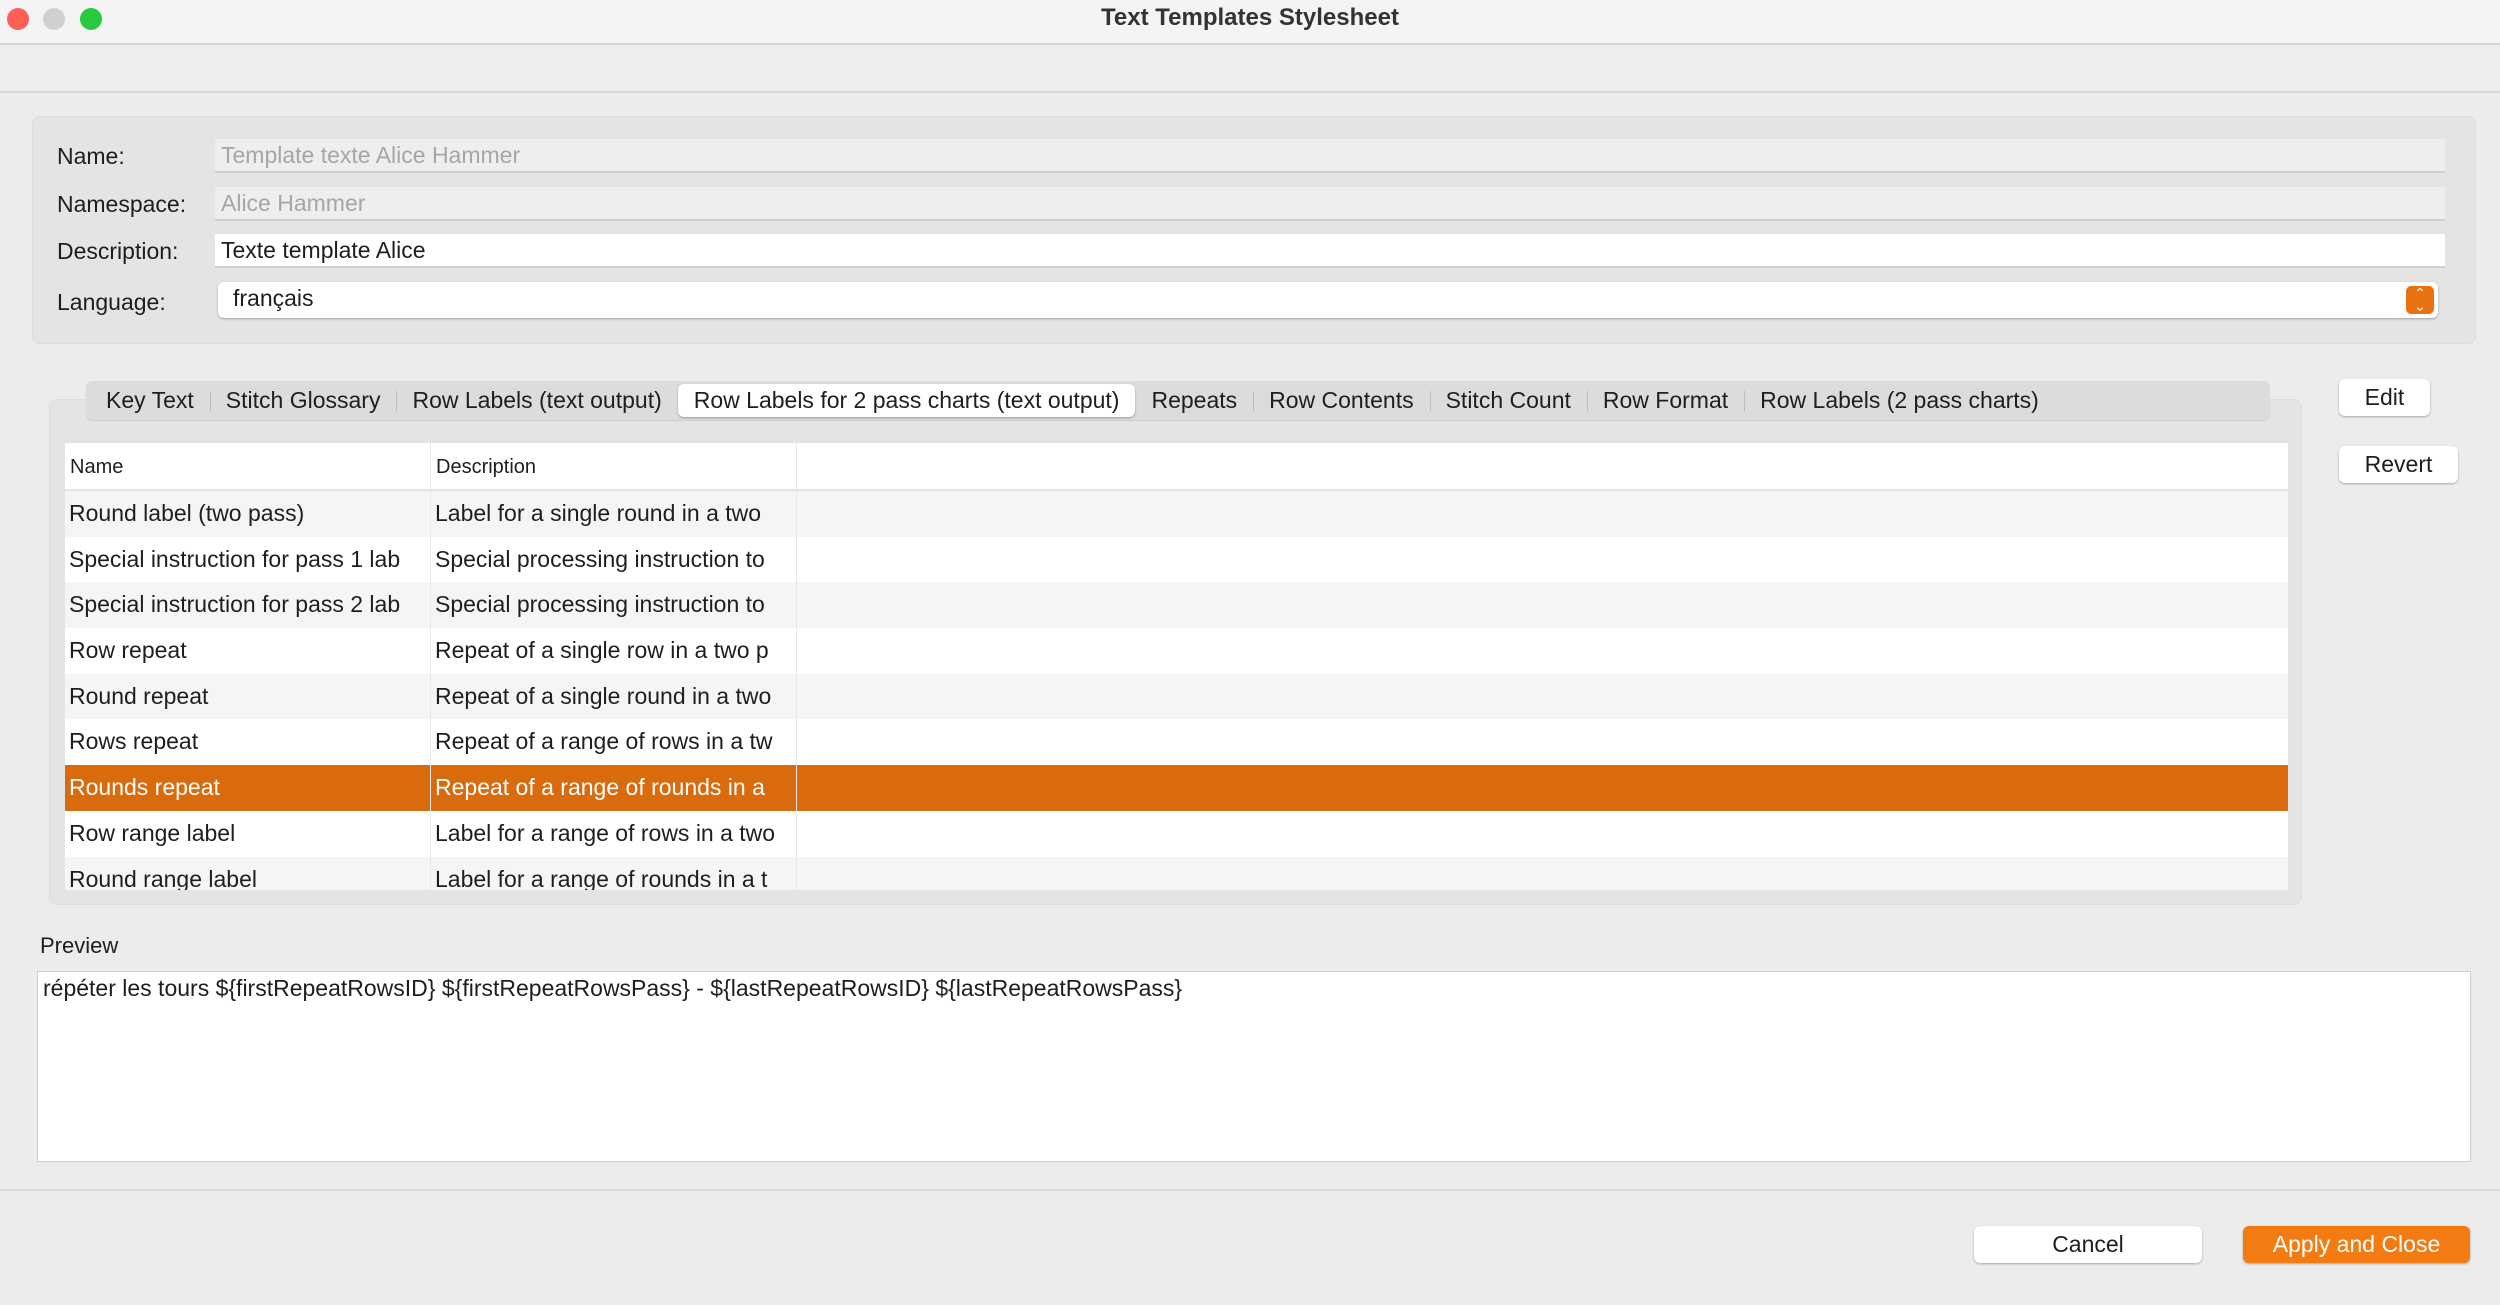 Image resolution: width=2500 pixels, height=1305 pixels. Describe the element at coordinates (2420, 300) in the screenshot. I see `chevron-up-down-icon: ⌃ ⌄` at that location.